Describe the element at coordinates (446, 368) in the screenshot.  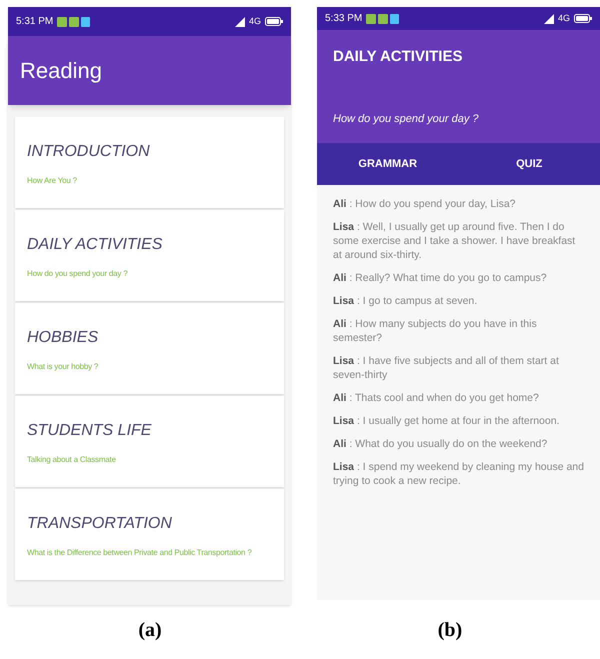
I see `dialogue-line: Lisa : I have five subjects and all of them start at seven-thirty` at that location.